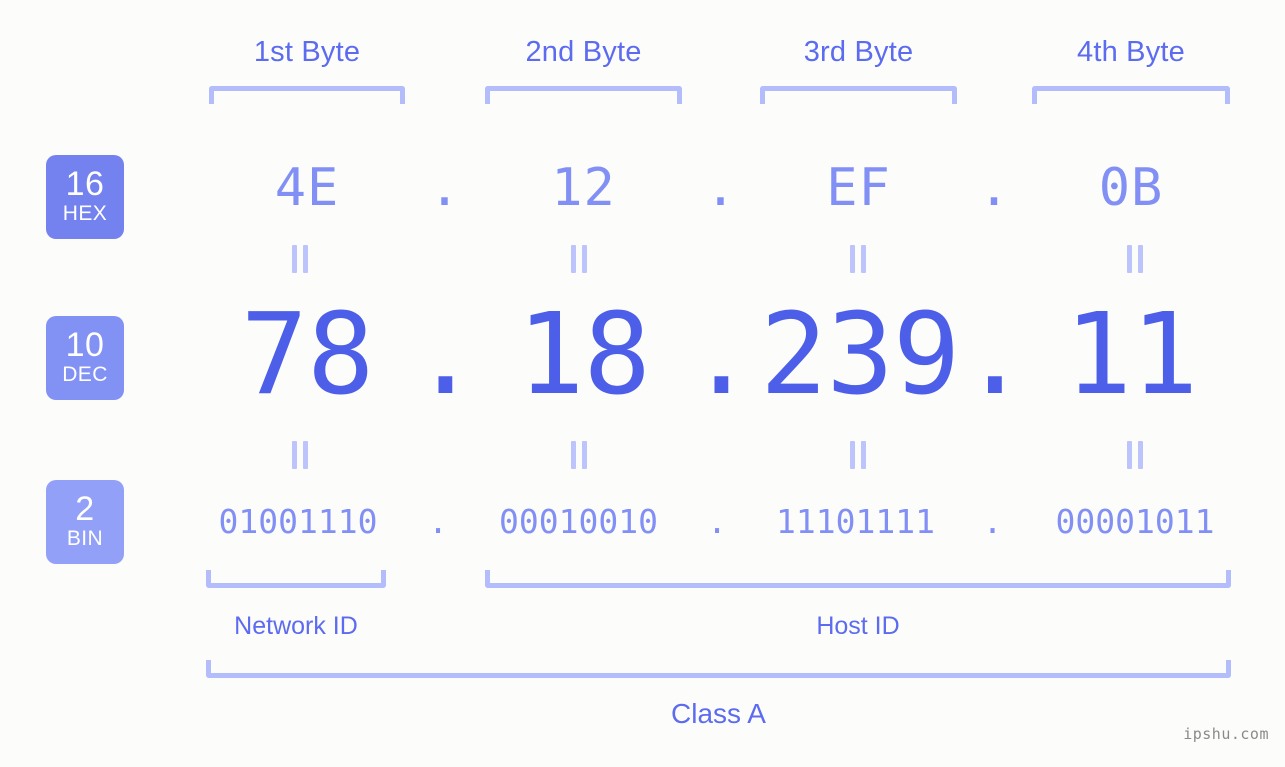 The height and width of the screenshot is (767, 1285). I want to click on byte-header-2: 2nd Byte, so click(583, 52).